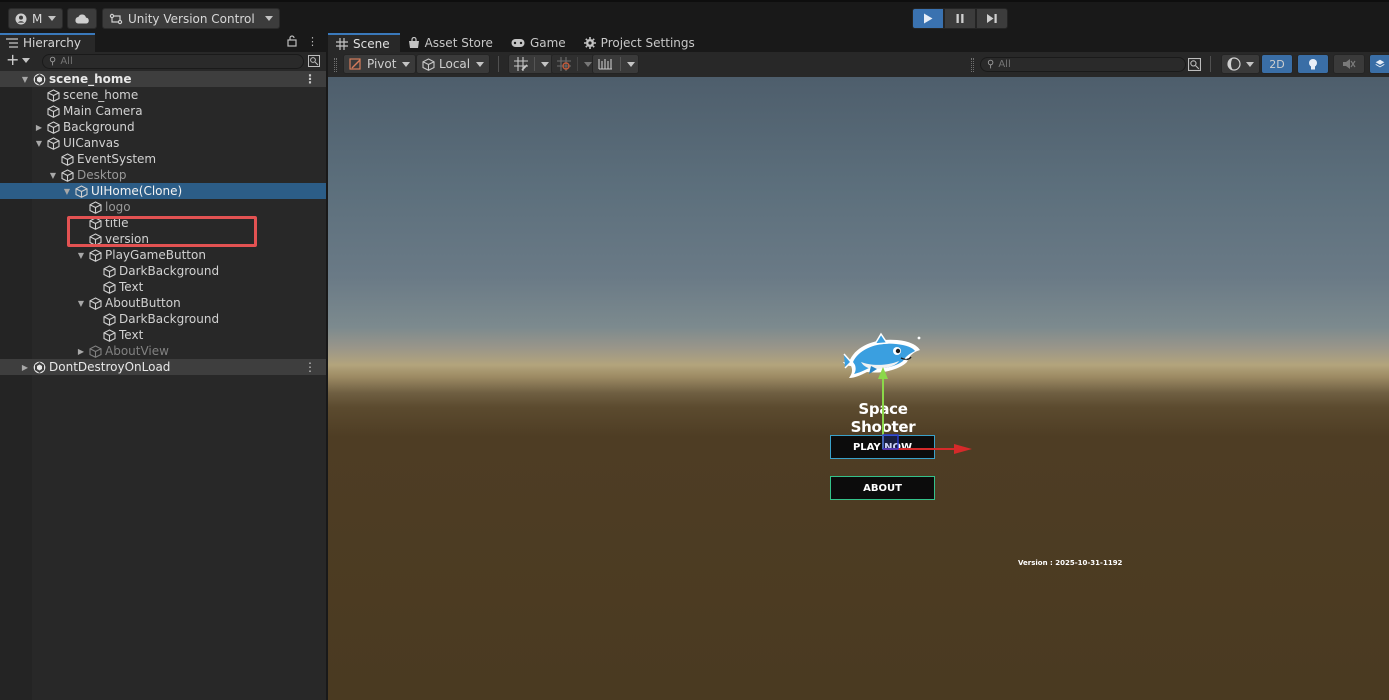  What do you see at coordinates (380, 64) in the screenshot?
I see `pivot-dropdown: Pivot` at bounding box center [380, 64].